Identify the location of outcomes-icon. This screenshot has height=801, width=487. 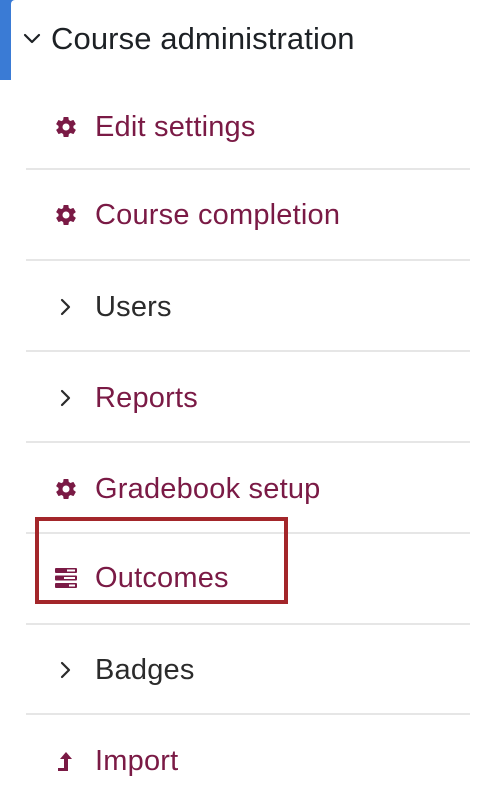
(66, 578).